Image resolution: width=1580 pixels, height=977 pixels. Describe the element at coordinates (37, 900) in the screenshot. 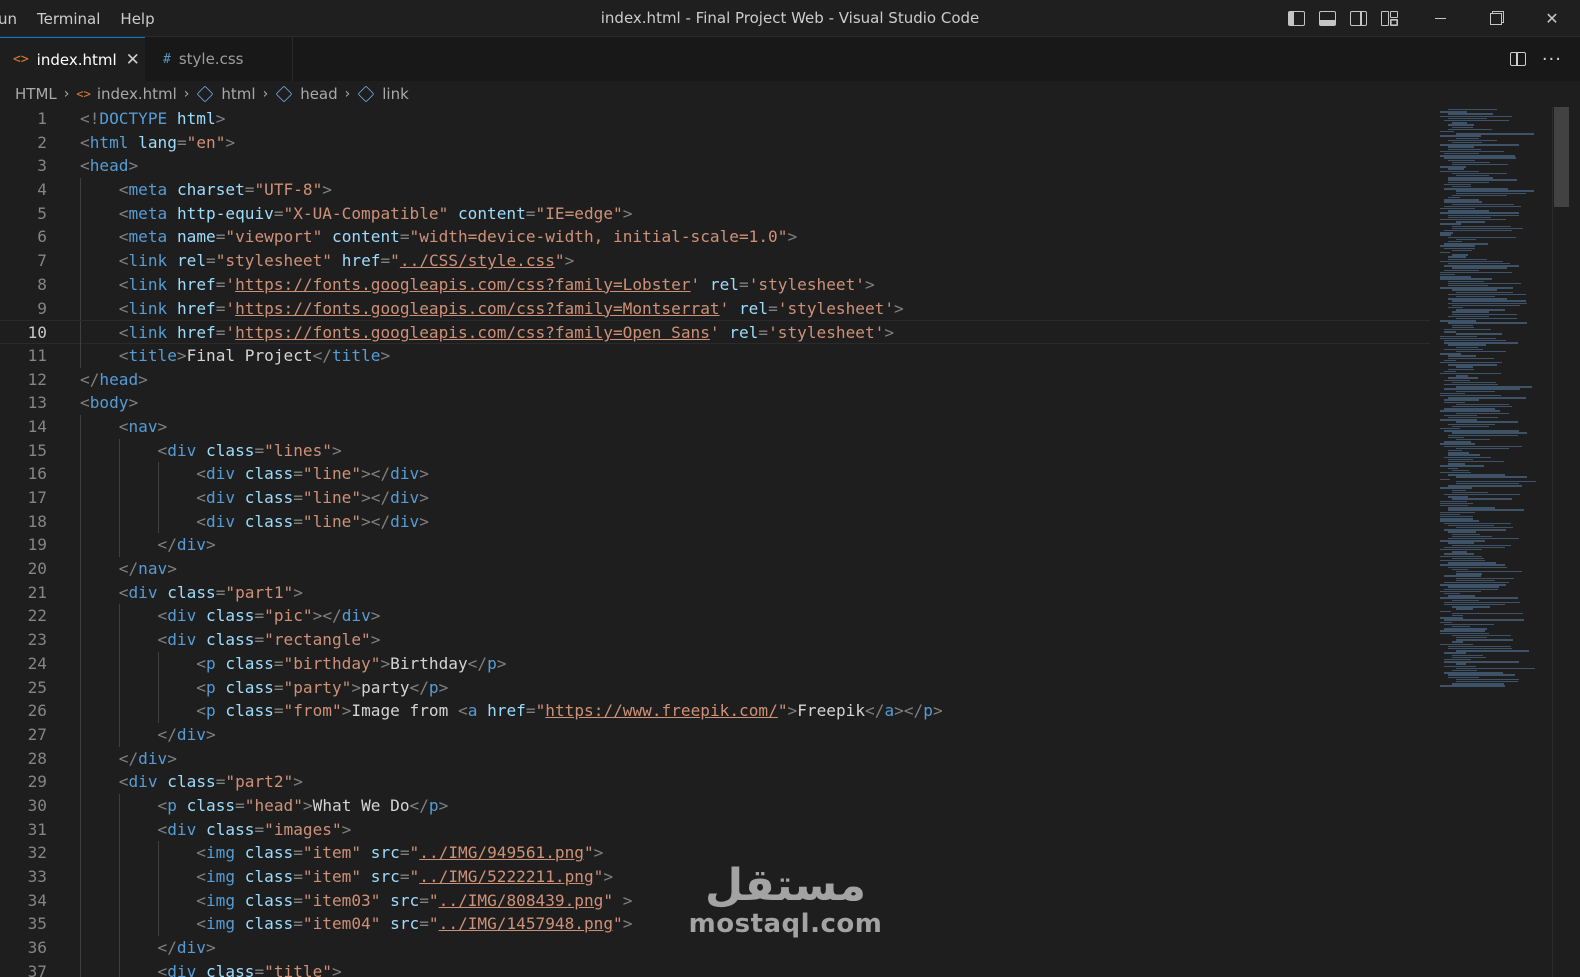

I see `line-number: 34` at that location.